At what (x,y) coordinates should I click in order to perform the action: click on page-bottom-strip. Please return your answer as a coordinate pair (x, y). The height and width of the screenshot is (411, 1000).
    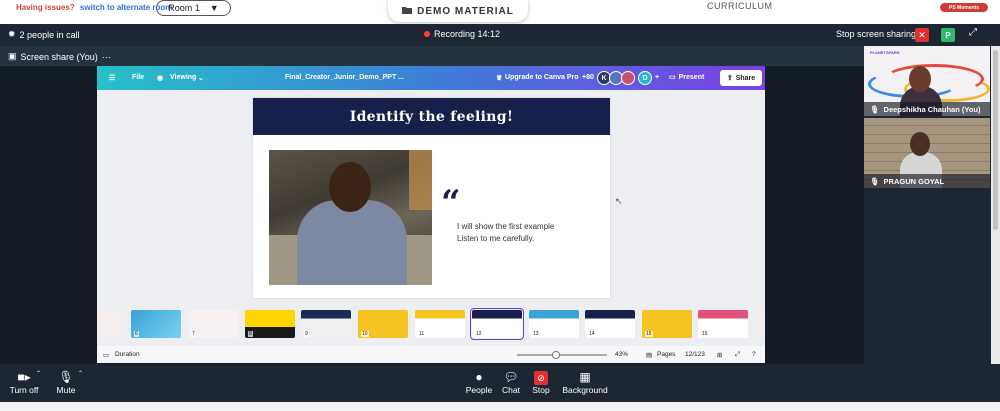
    Looking at the image, I should click on (500, 406).